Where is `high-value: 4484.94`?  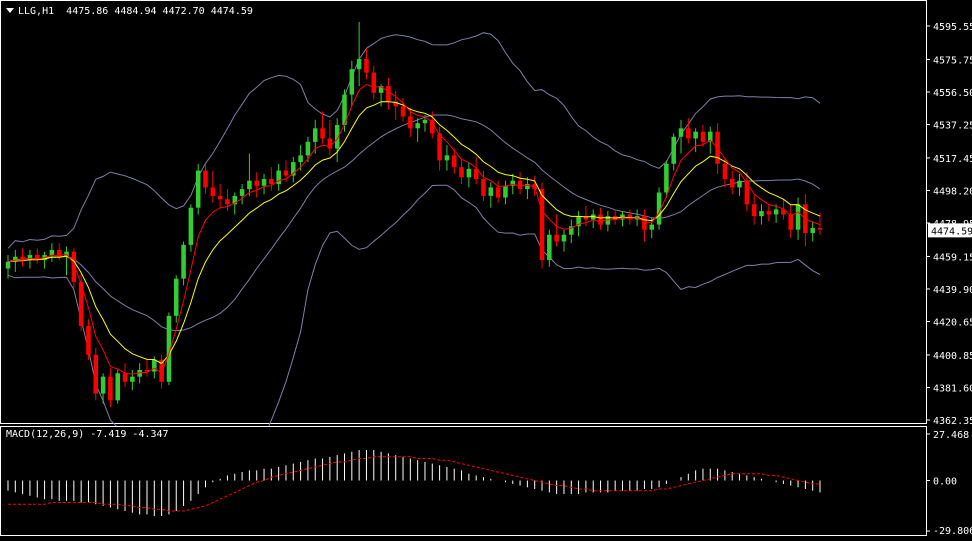
high-value: 4484.94 is located at coordinates (135, 11).